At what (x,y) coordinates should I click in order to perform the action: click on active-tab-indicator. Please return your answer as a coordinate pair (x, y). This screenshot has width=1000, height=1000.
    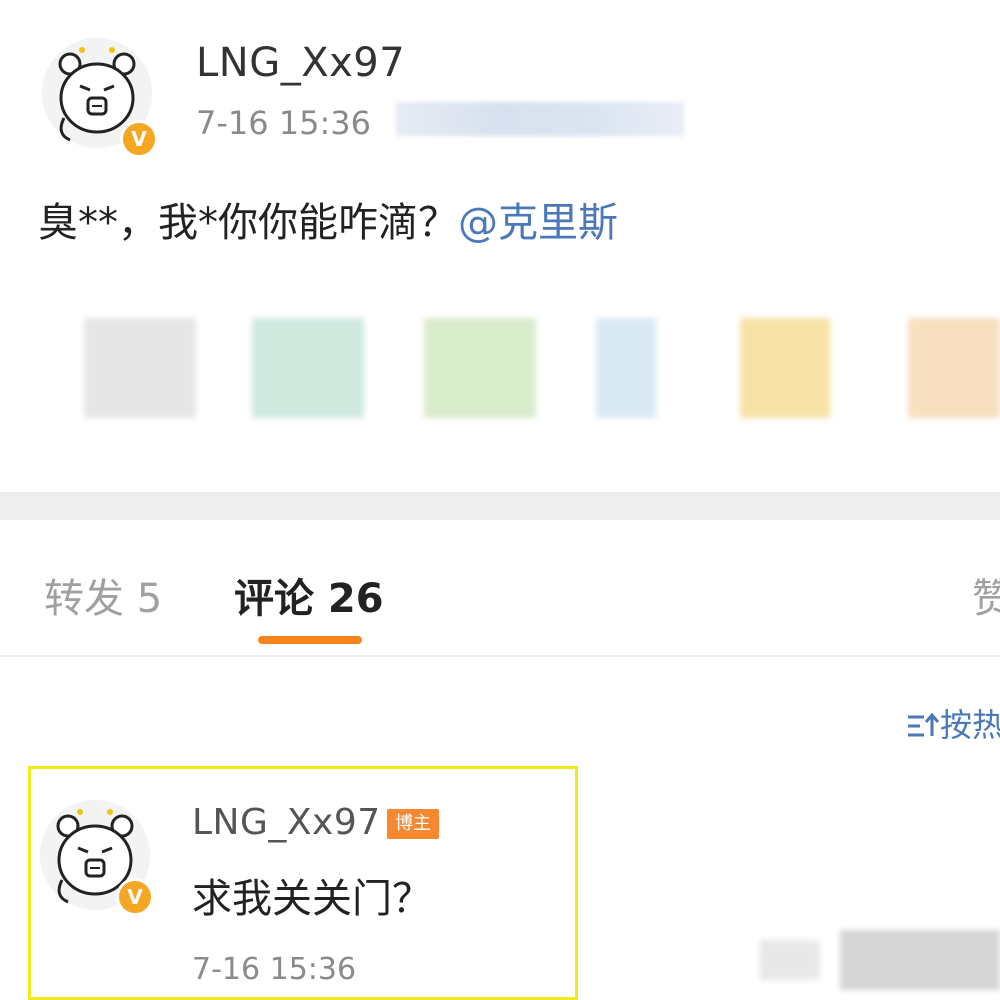
    Looking at the image, I should click on (310, 640).